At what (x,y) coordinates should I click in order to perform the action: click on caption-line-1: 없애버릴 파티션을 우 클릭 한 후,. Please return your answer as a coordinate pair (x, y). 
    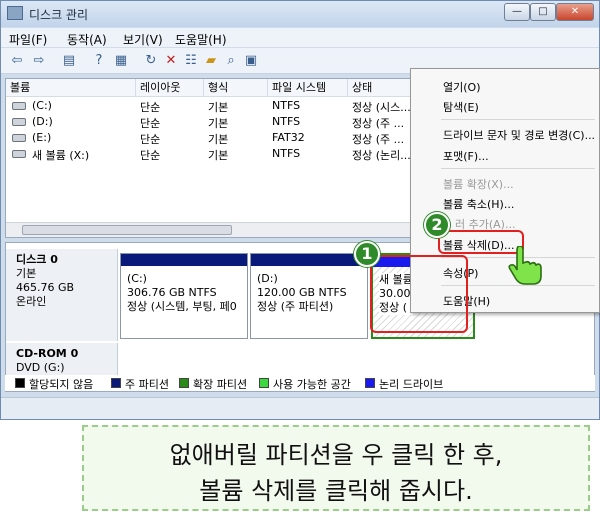
    Looking at the image, I should click on (336, 455).